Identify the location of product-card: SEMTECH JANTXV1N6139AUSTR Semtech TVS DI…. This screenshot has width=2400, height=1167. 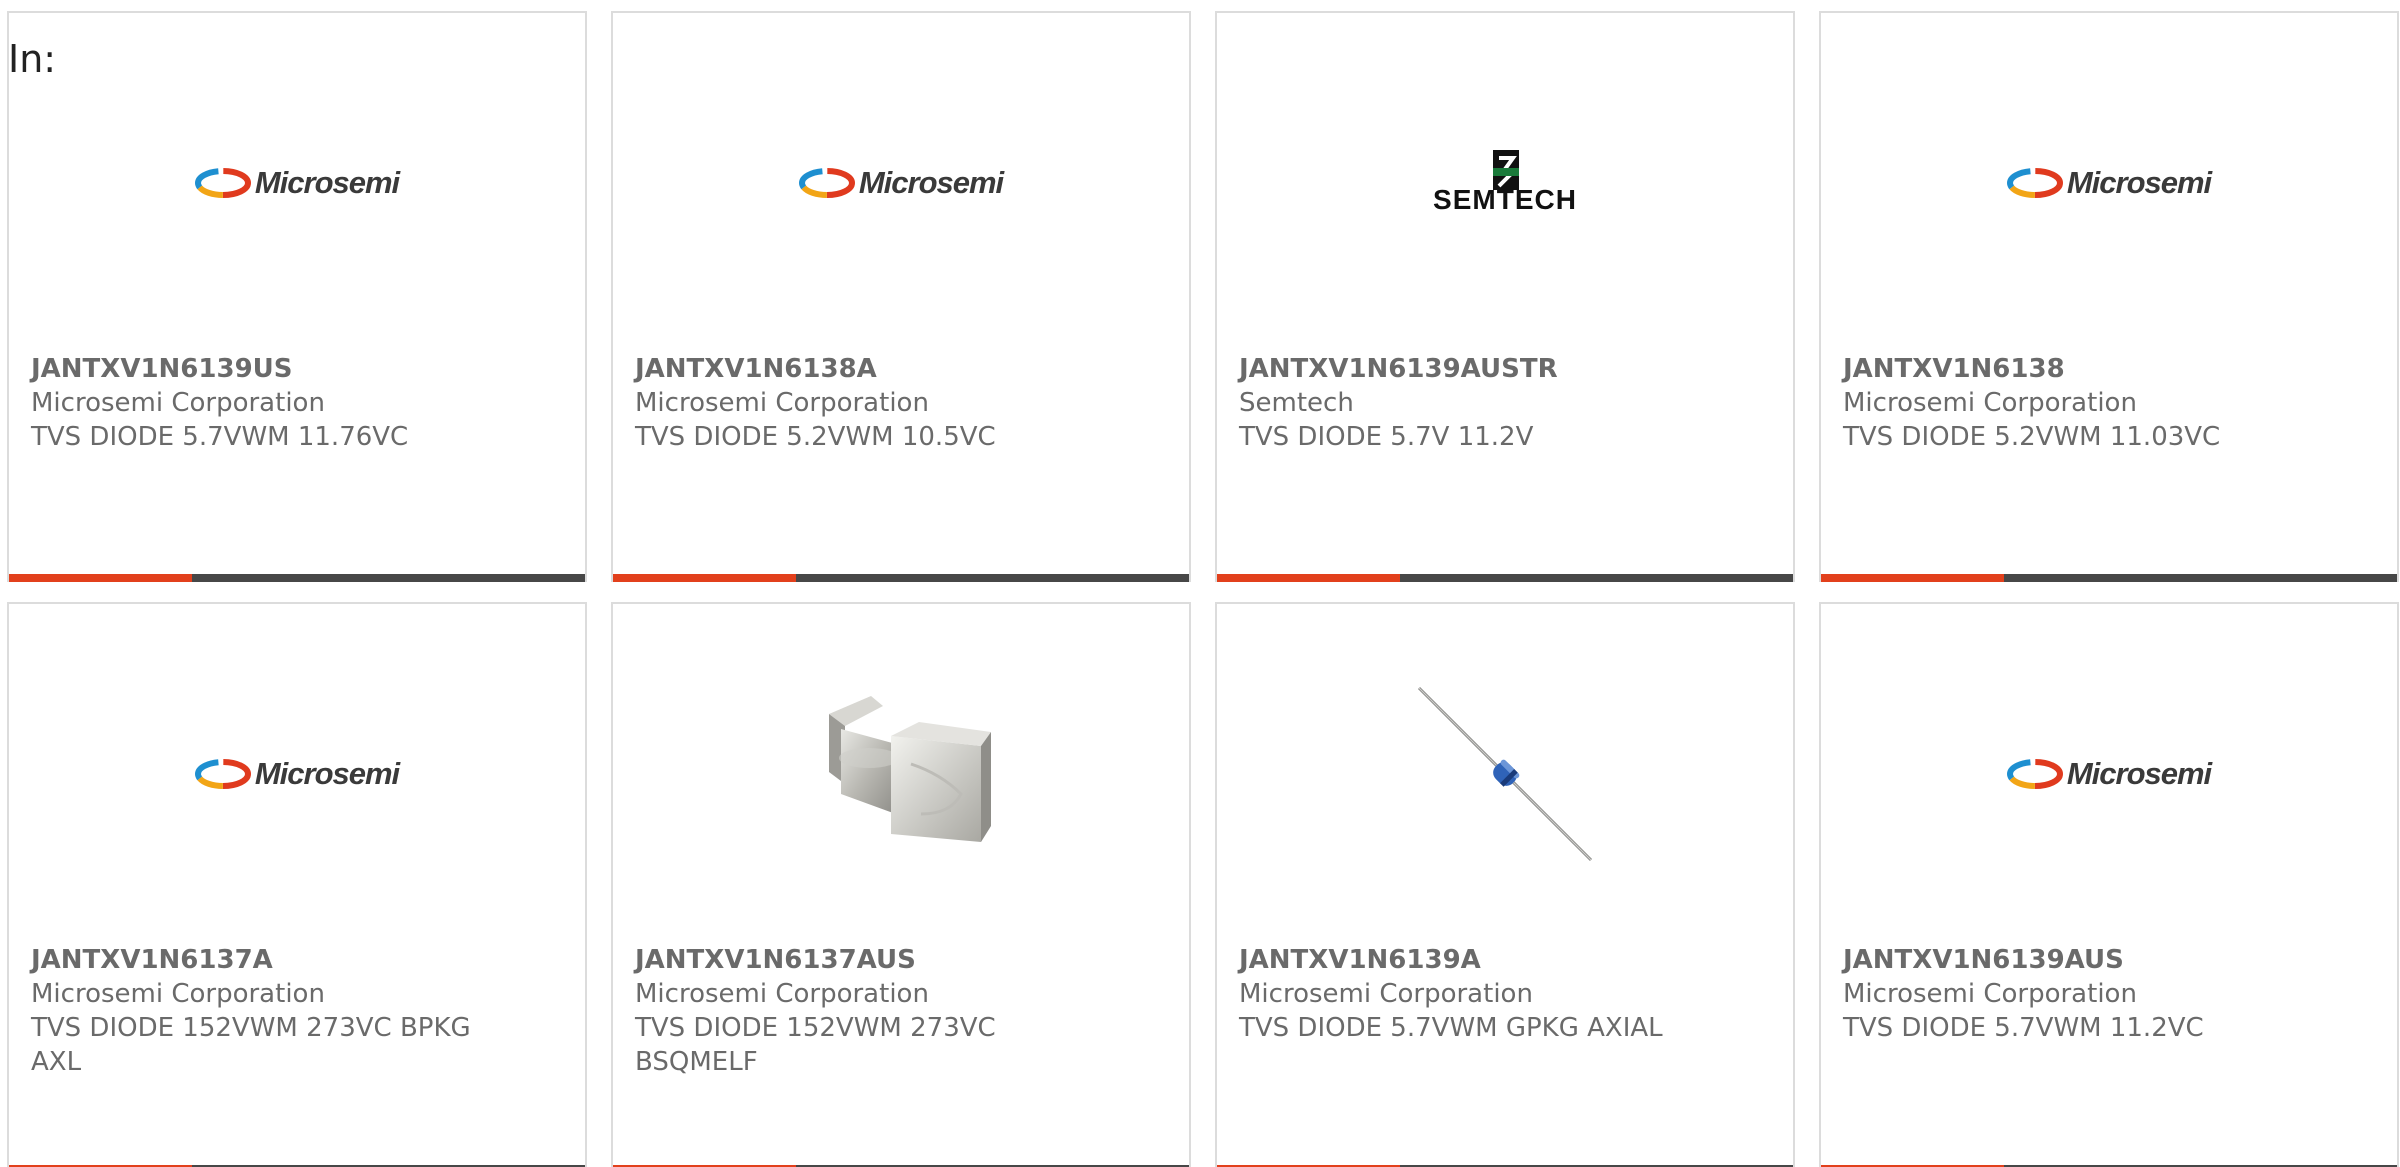
(1505, 296).